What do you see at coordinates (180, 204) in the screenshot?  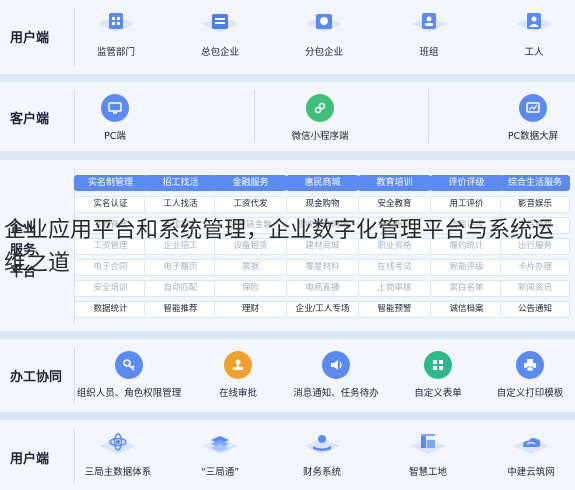 I see `service-cell: 工人找活` at bounding box center [180, 204].